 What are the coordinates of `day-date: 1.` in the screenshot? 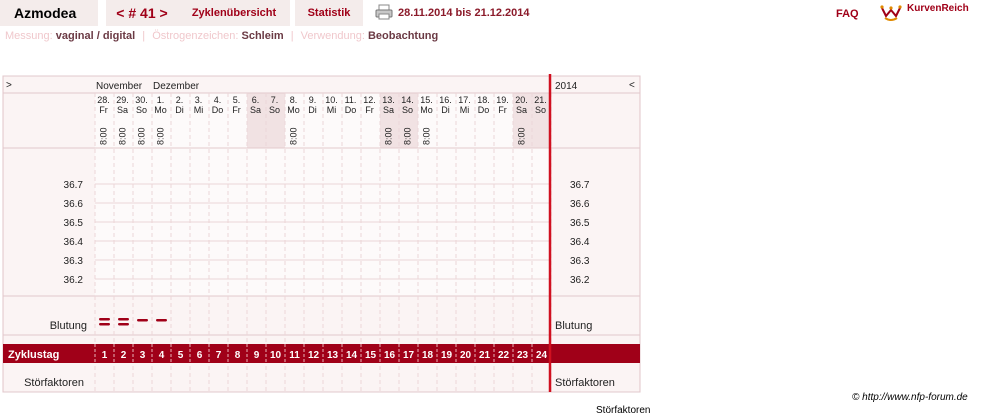 It's located at (161, 100).